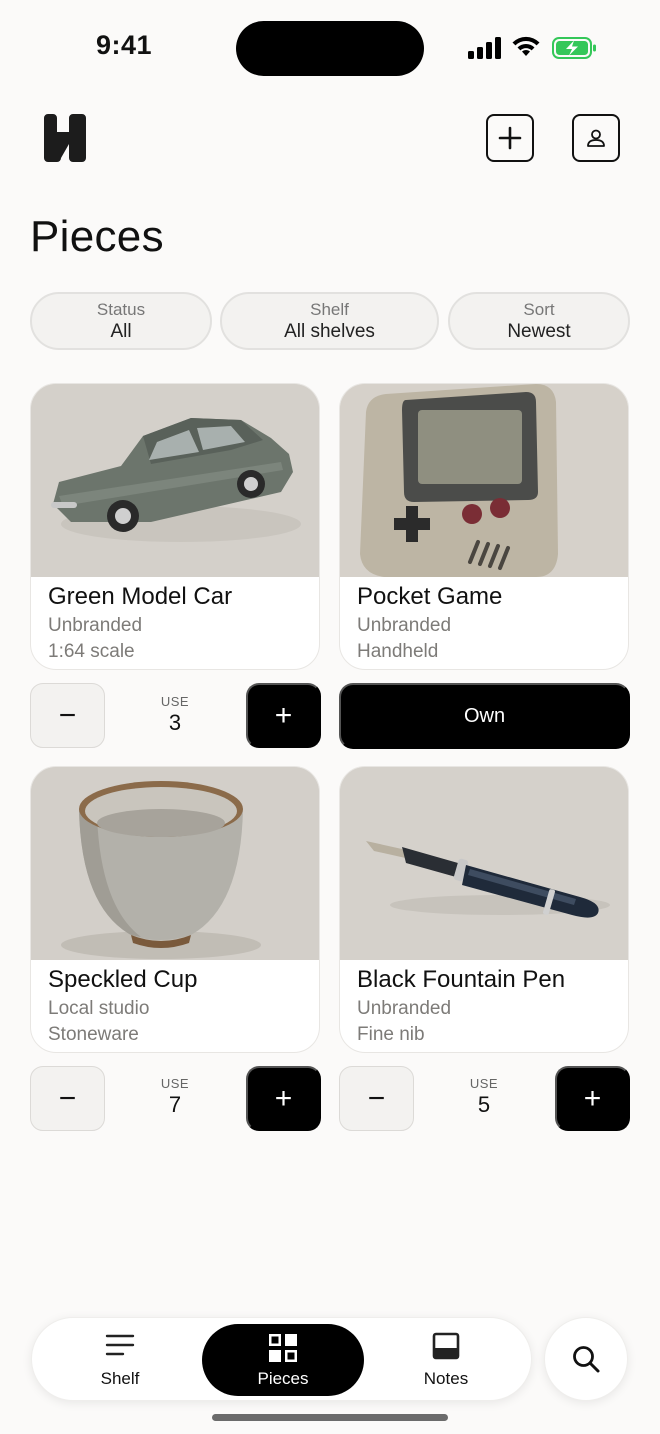 The height and width of the screenshot is (1434, 660). I want to click on dynamic-island, so click(330, 48).